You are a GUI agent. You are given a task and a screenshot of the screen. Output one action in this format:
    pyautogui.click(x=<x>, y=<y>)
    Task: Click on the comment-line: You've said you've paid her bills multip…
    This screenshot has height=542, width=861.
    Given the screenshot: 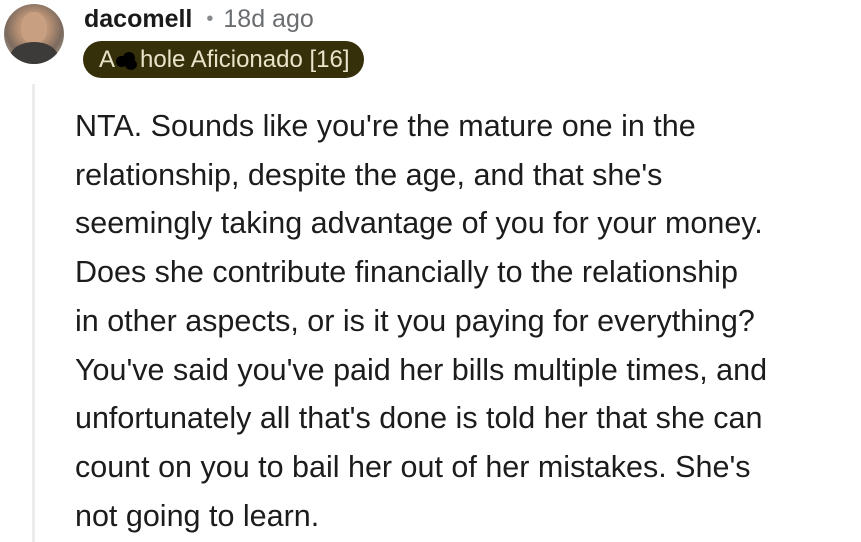 What is the action you would take?
    pyautogui.click(x=421, y=369)
    